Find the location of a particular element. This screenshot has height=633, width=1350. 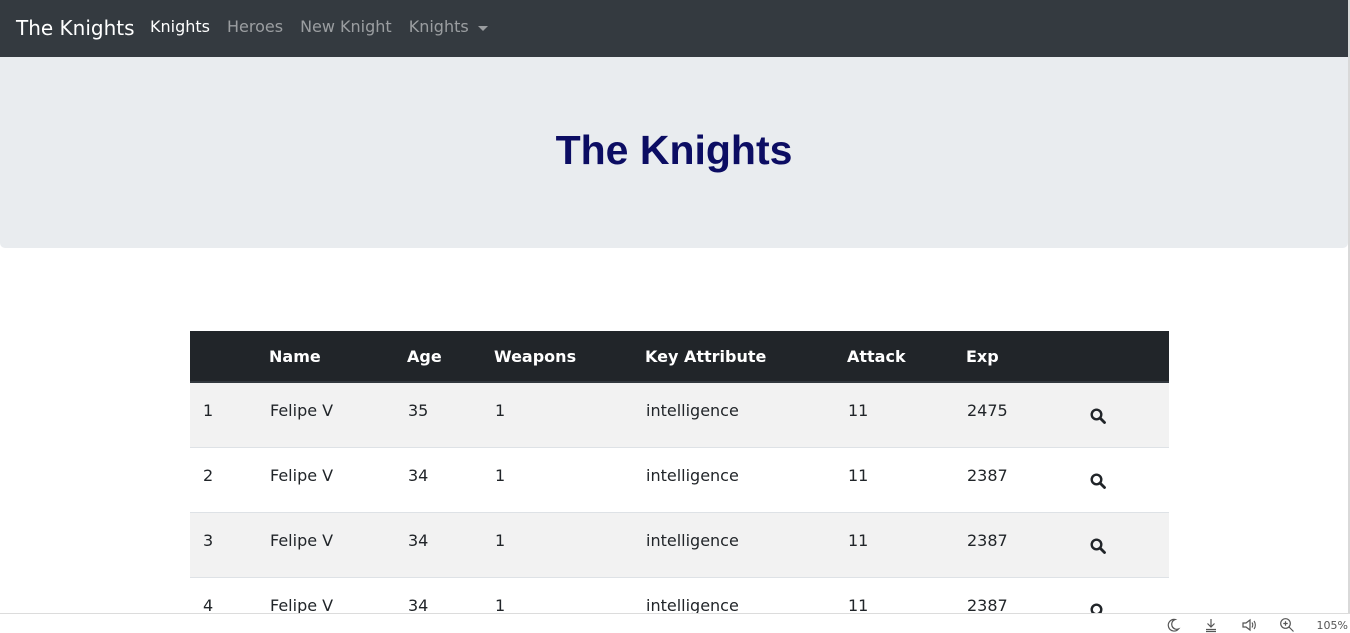

table-row: 2 Felipe V 34 1 intelligence 11 2387 is located at coordinates (679, 479).